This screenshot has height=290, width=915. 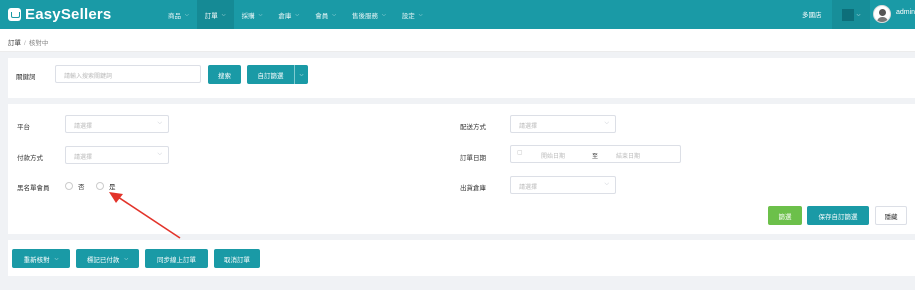 What do you see at coordinates (83, 127) in the screenshot?
I see `platform-placeholder: 請選擇` at bounding box center [83, 127].